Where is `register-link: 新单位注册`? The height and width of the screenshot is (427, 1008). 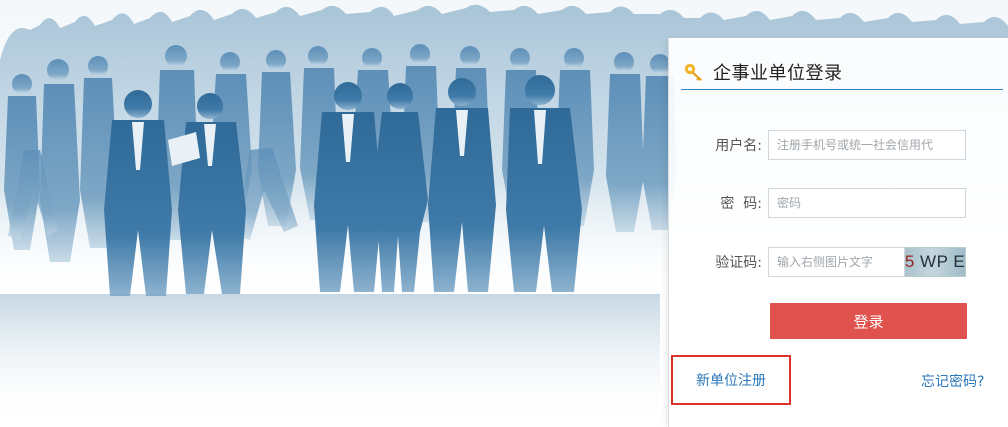
register-link: 新单位注册 is located at coordinates (731, 380).